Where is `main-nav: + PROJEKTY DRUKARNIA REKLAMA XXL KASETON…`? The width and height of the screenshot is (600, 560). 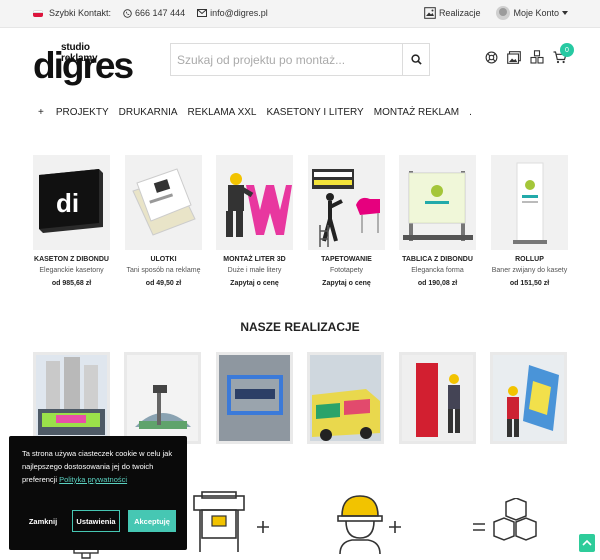
main-nav: + PROJEKTY DRUKARNIA REKLAMA XXL KASETON… is located at coordinates (255, 112).